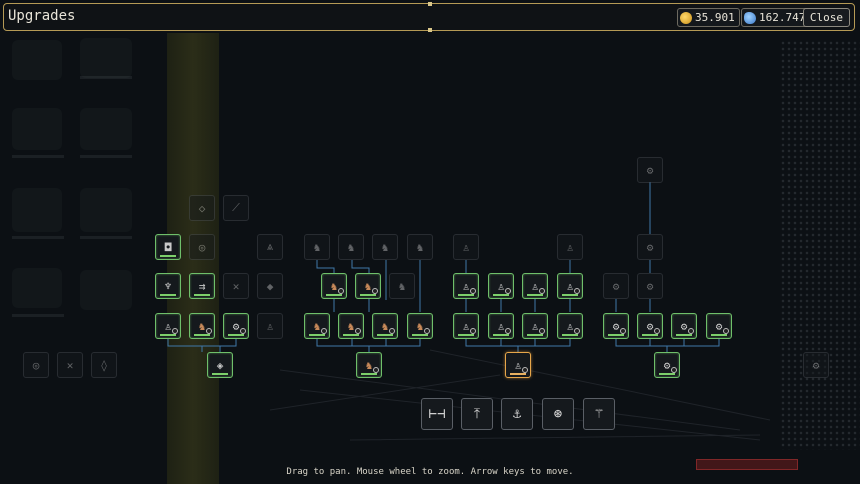  What do you see at coordinates (70, 365) in the screenshot?
I see `left-node-b: ✕` at bounding box center [70, 365].